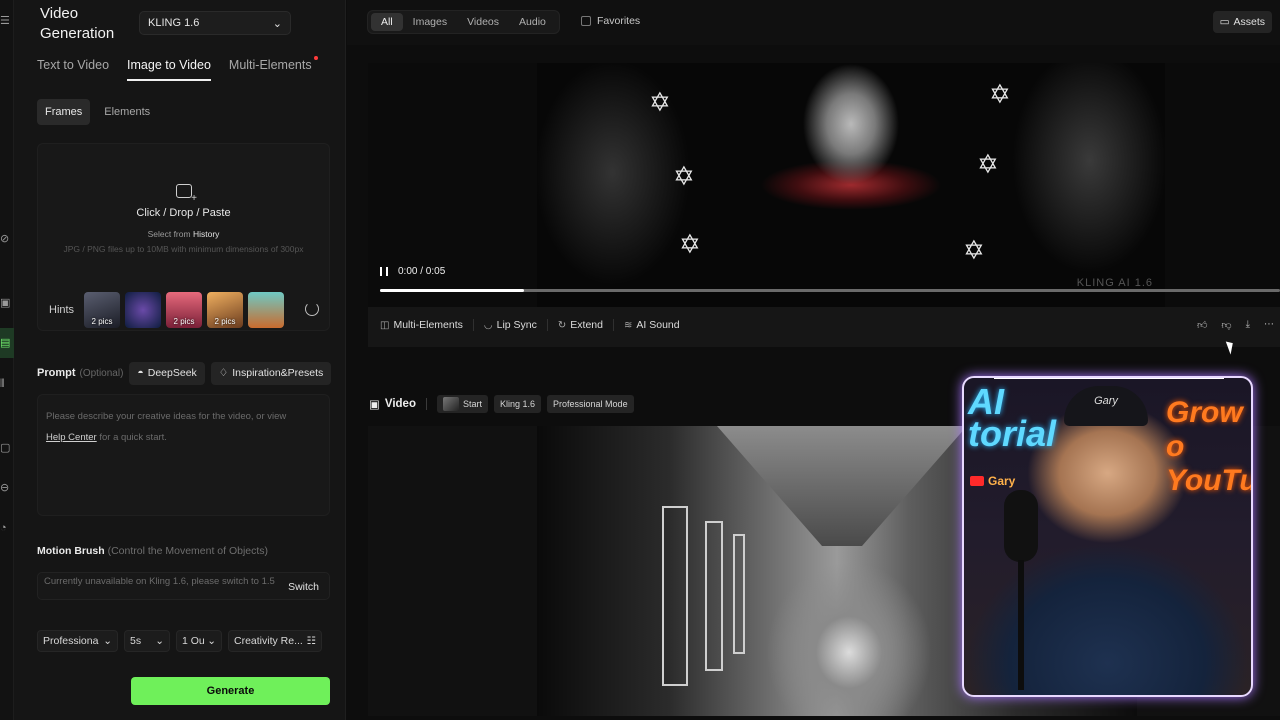 The image size is (1280, 720). Describe the element at coordinates (450, 404) in the screenshot. I see `start-frame-thumbnail` at that location.